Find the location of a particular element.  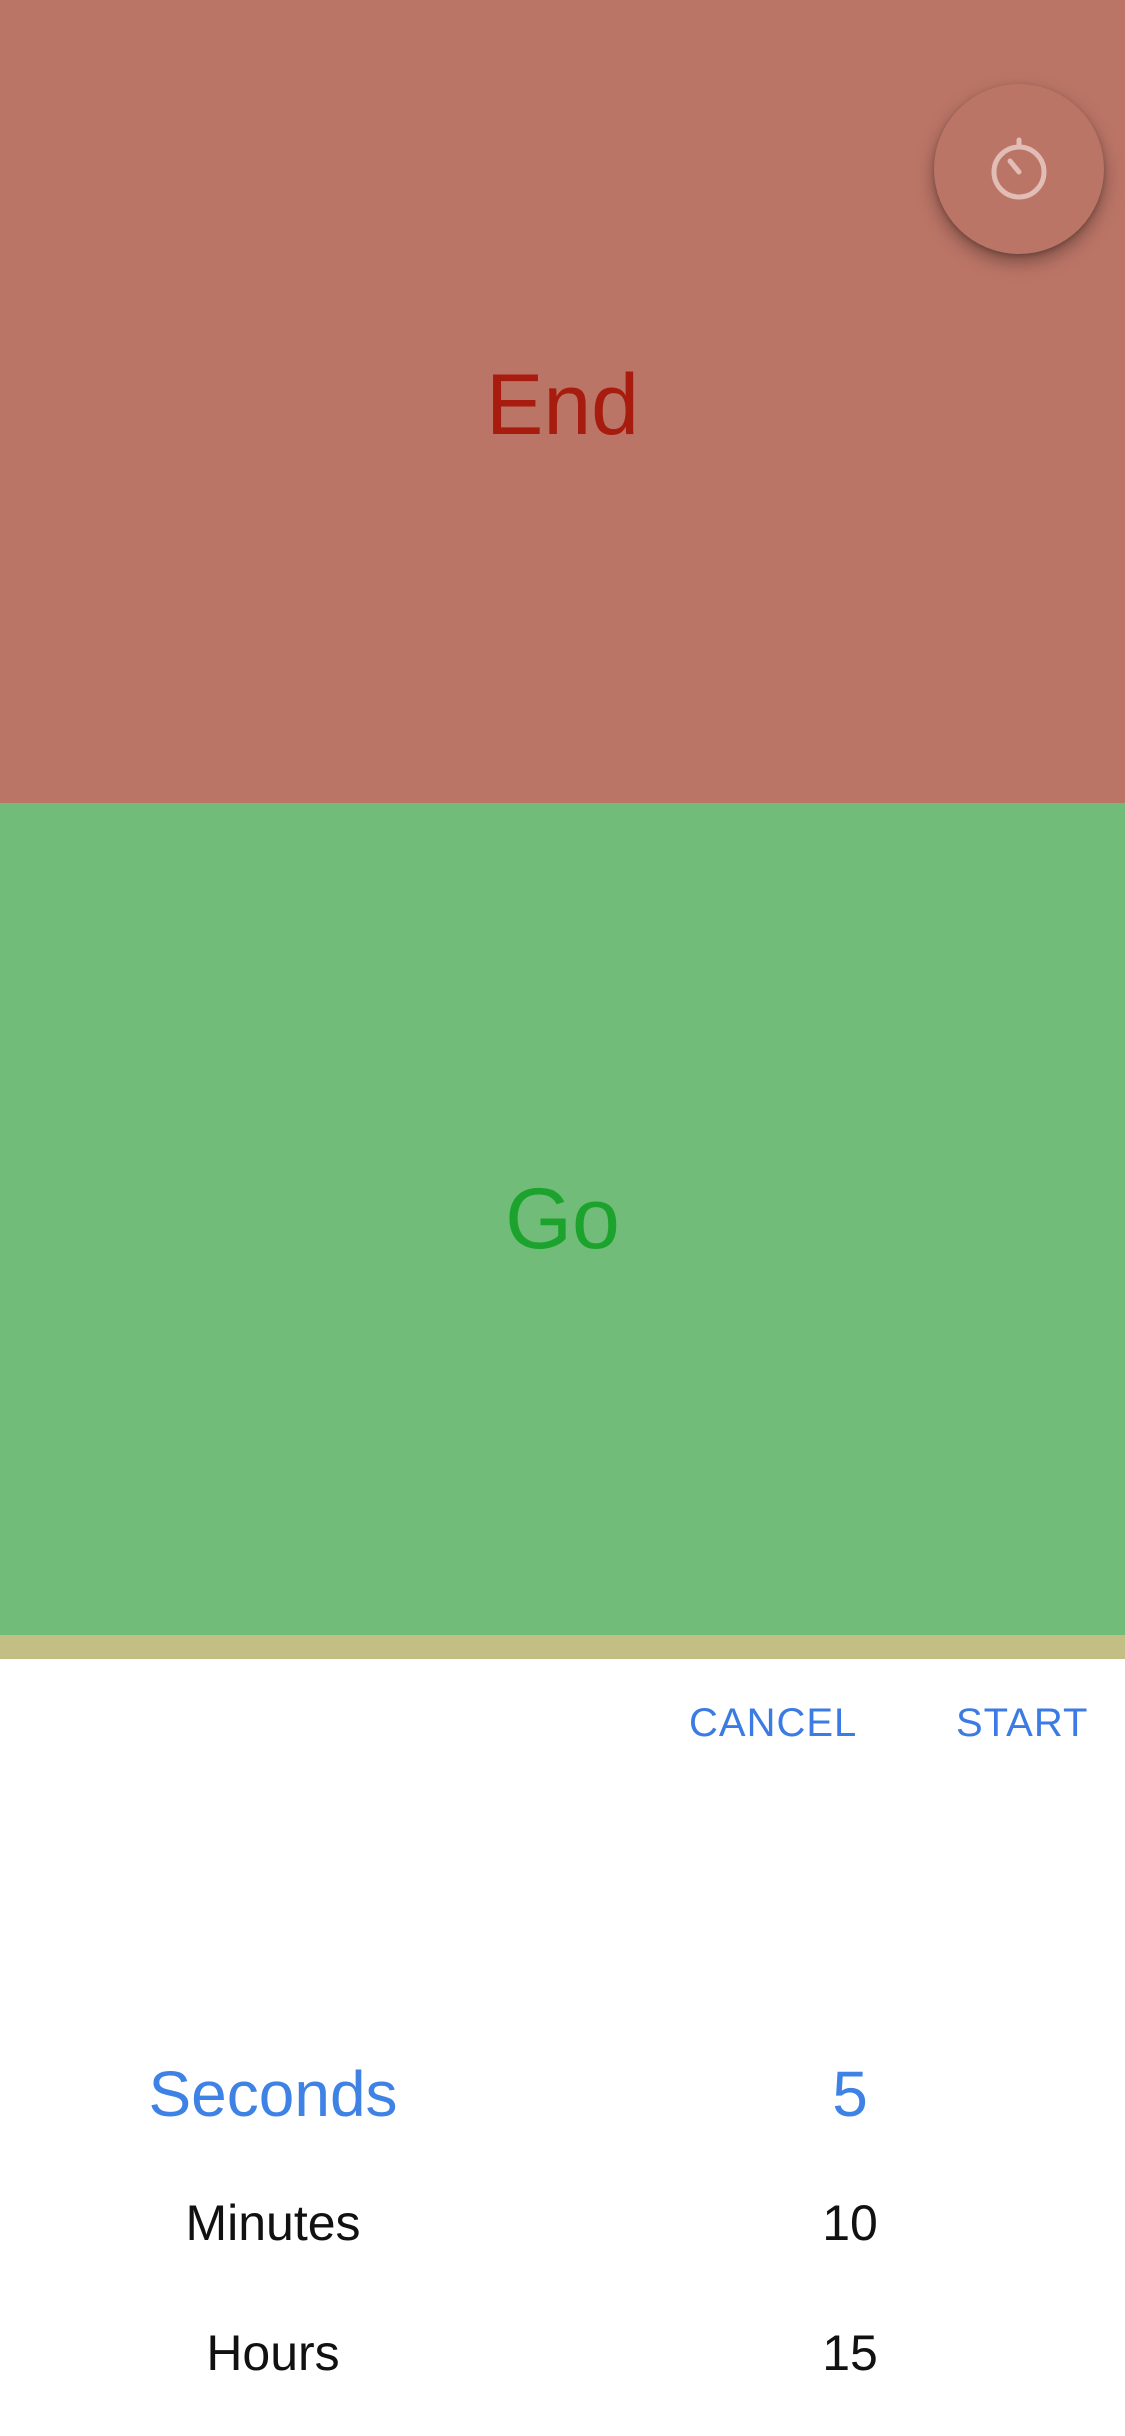

picker-value-15: 15 is located at coordinates (850, 2353).